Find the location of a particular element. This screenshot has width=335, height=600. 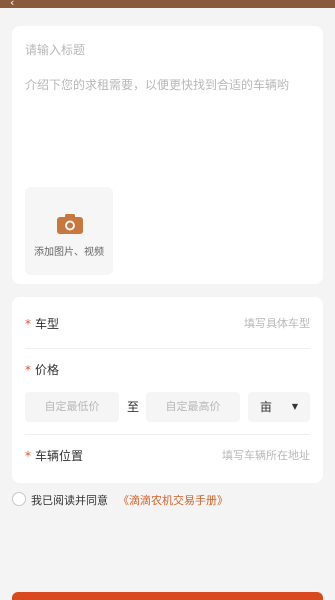

price-unit-value: 亩 is located at coordinates (266, 407).